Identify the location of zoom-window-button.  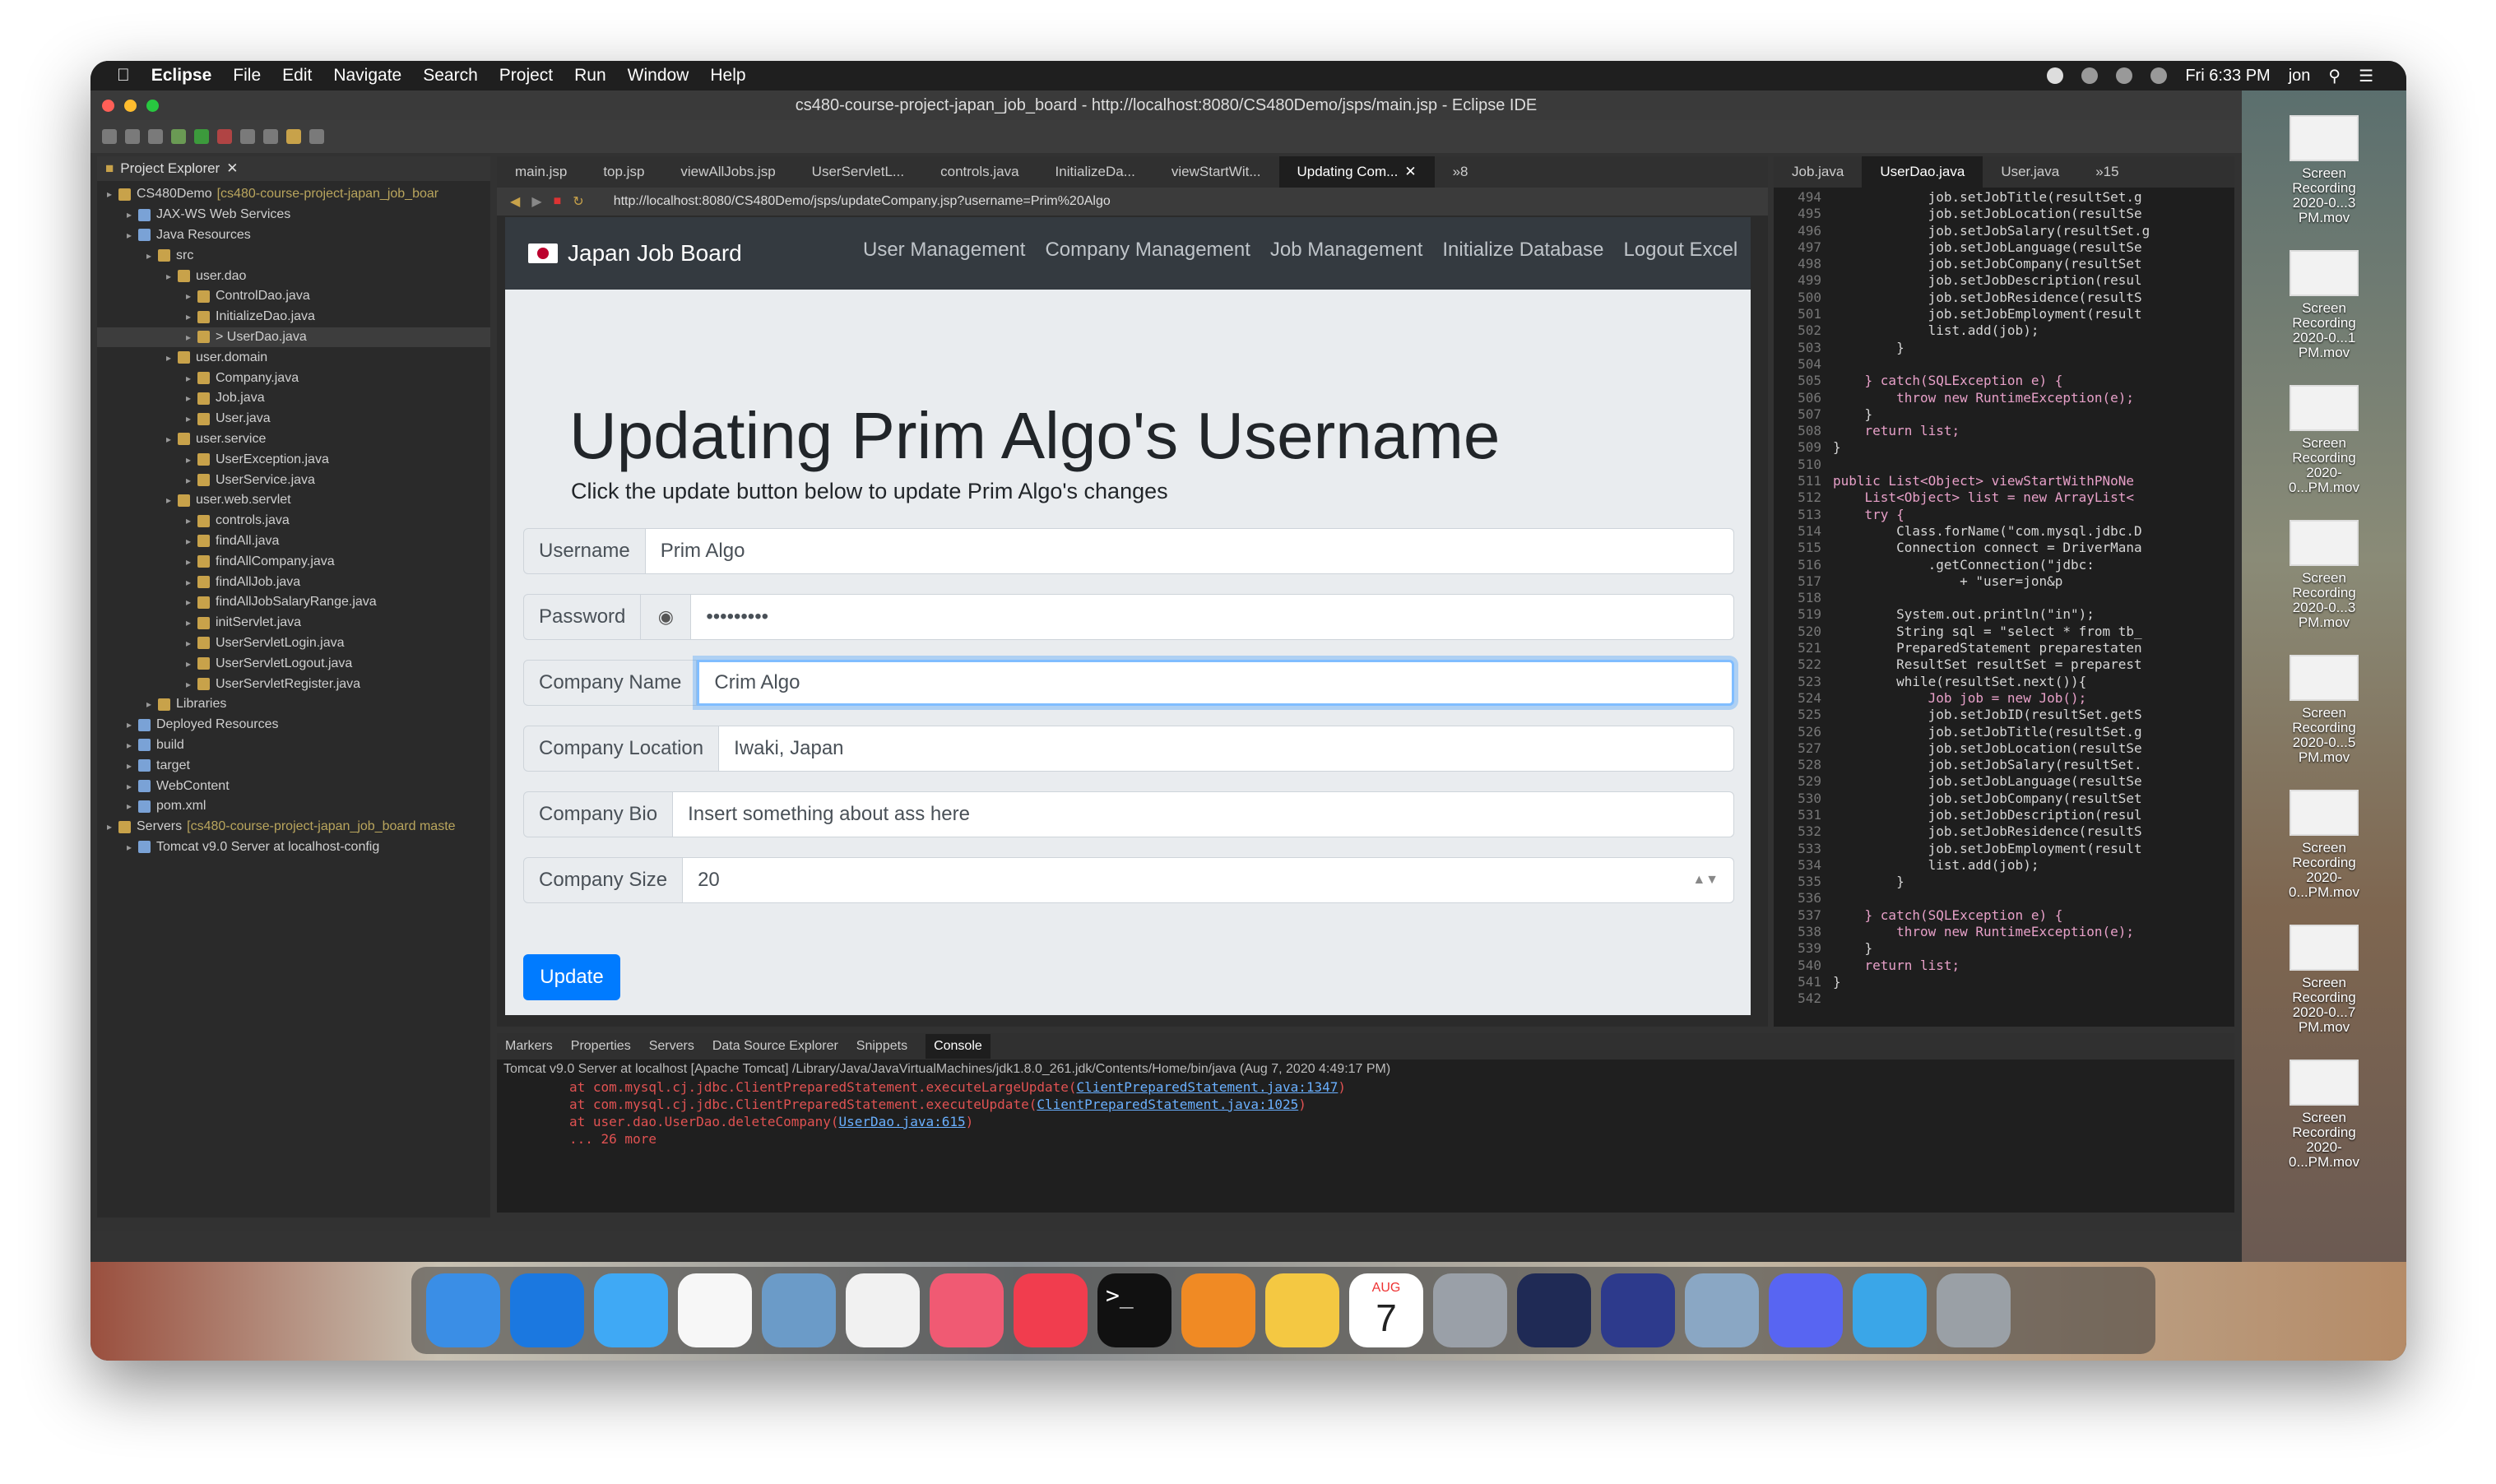
(152, 106).